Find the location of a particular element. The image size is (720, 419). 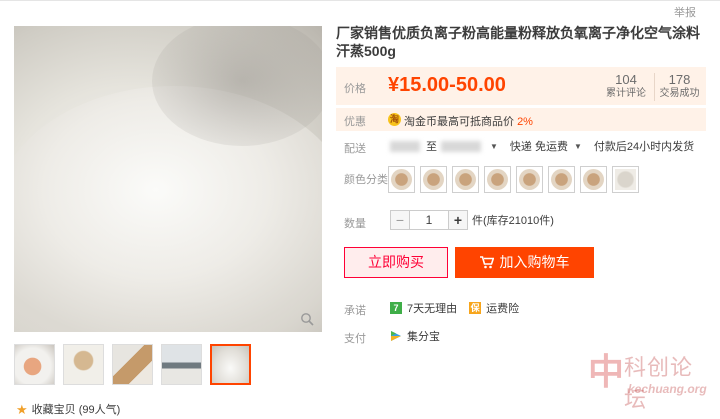

promo-desc: 淘金币最高可抵商品价 is located at coordinates (459, 122).